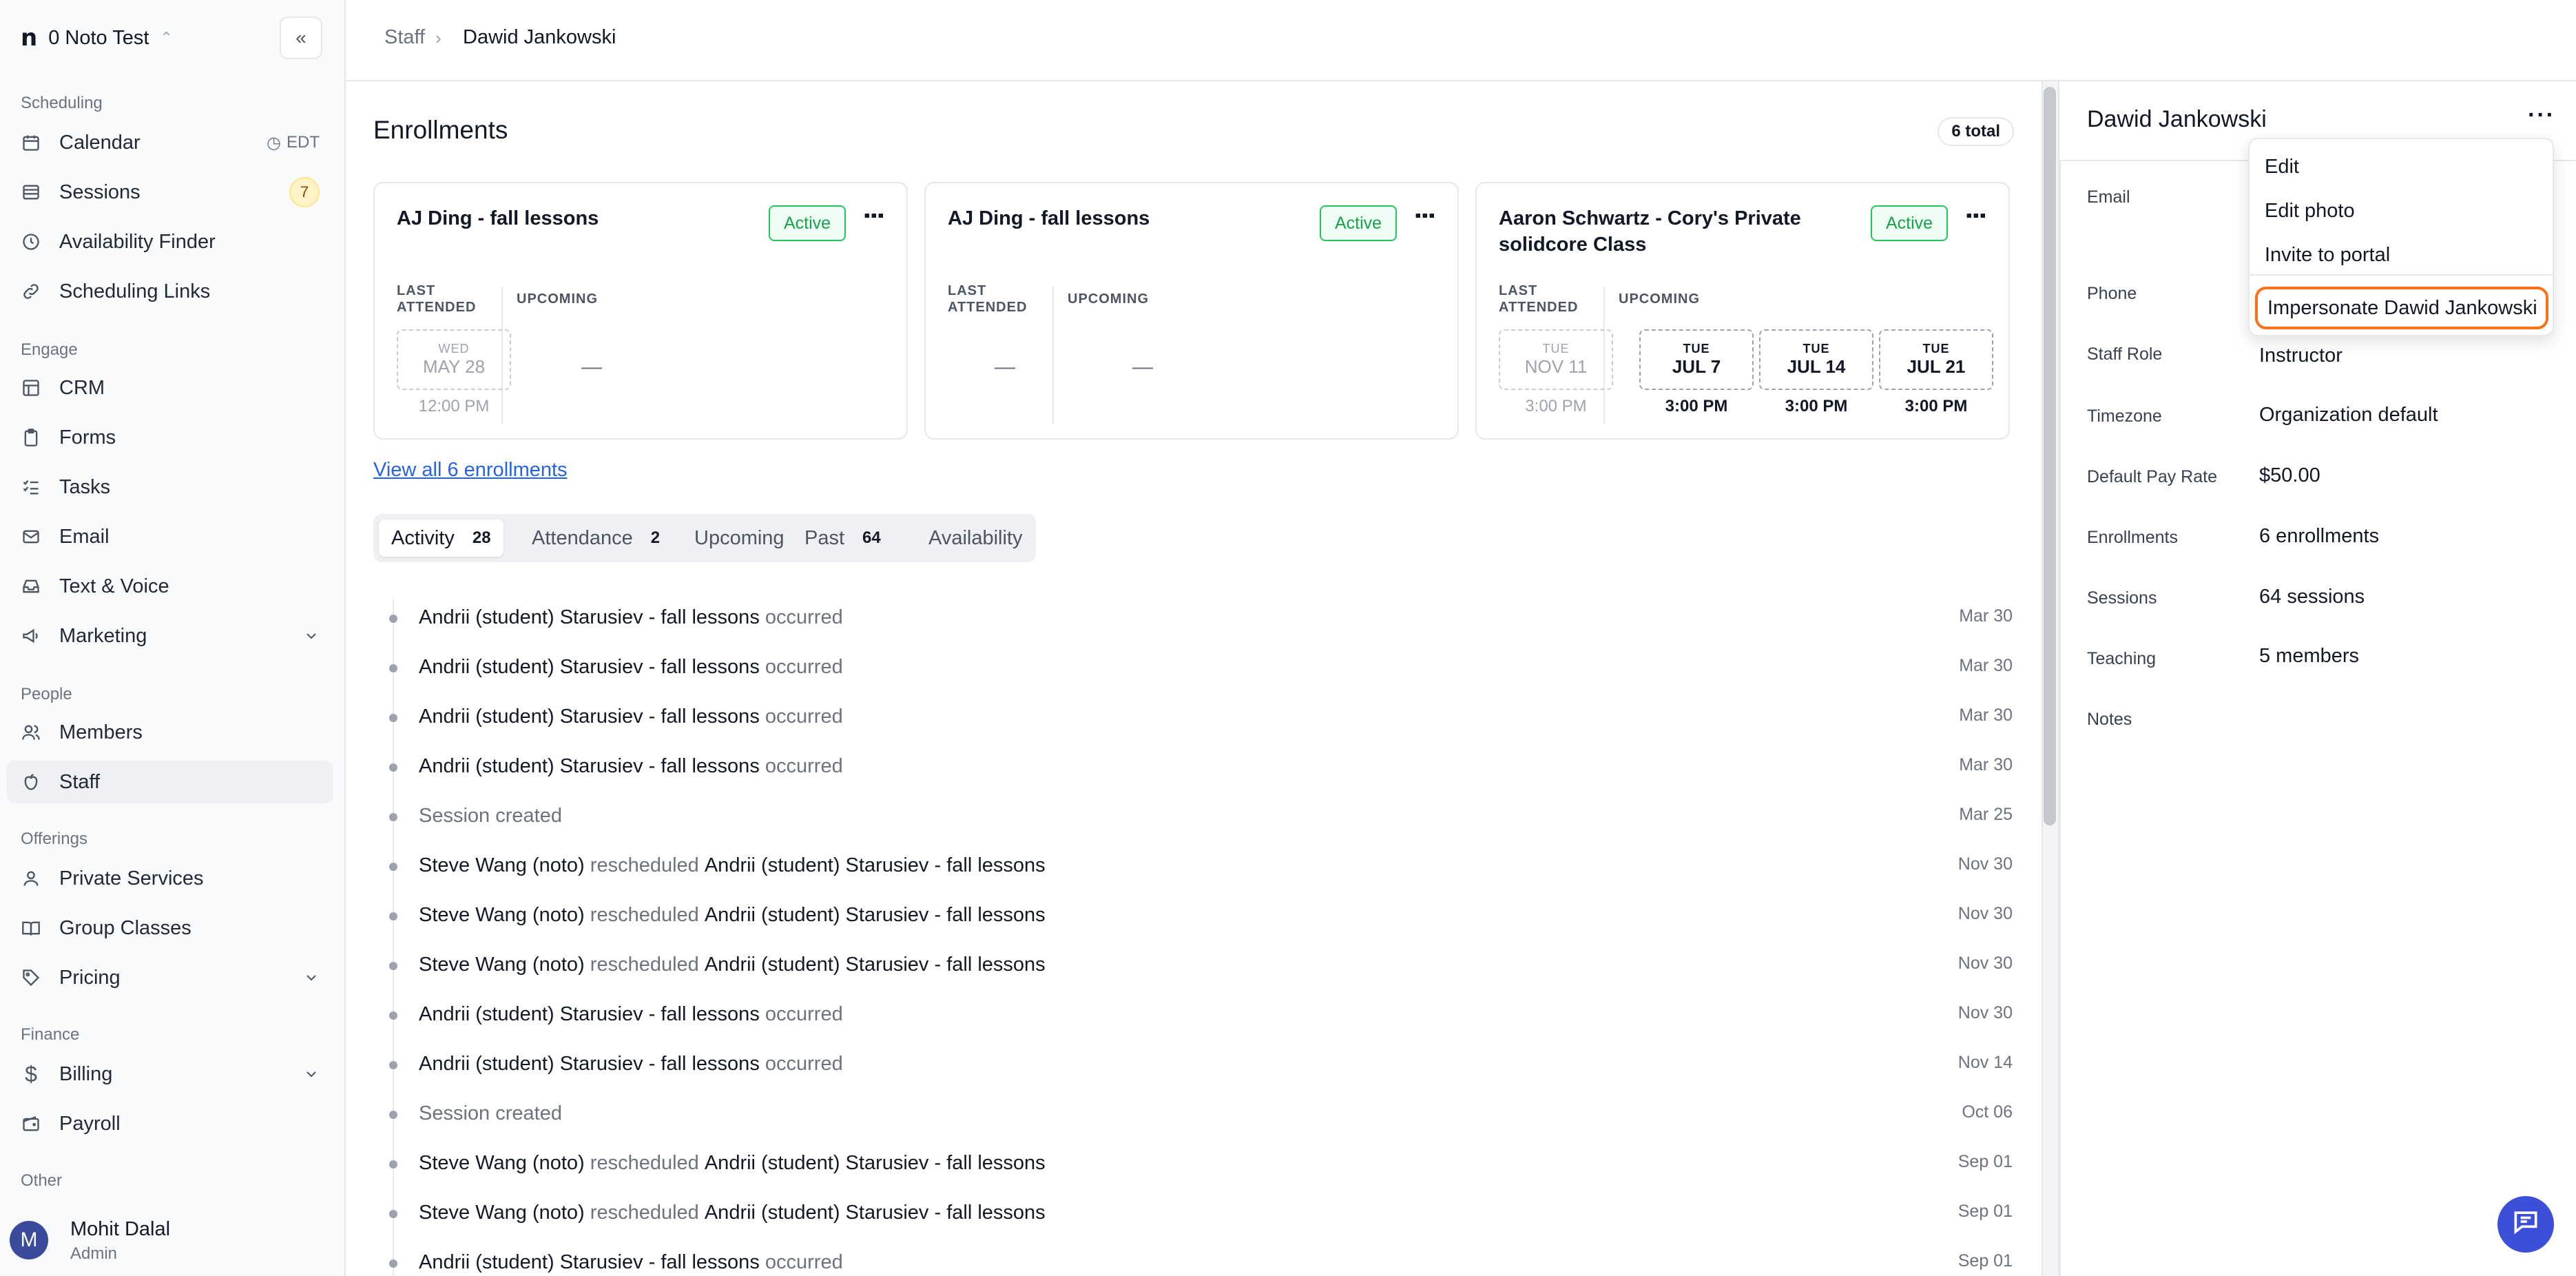  What do you see at coordinates (975, 538) in the screenshot?
I see `tab-availability: Availability` at bounding box center [975, 538].